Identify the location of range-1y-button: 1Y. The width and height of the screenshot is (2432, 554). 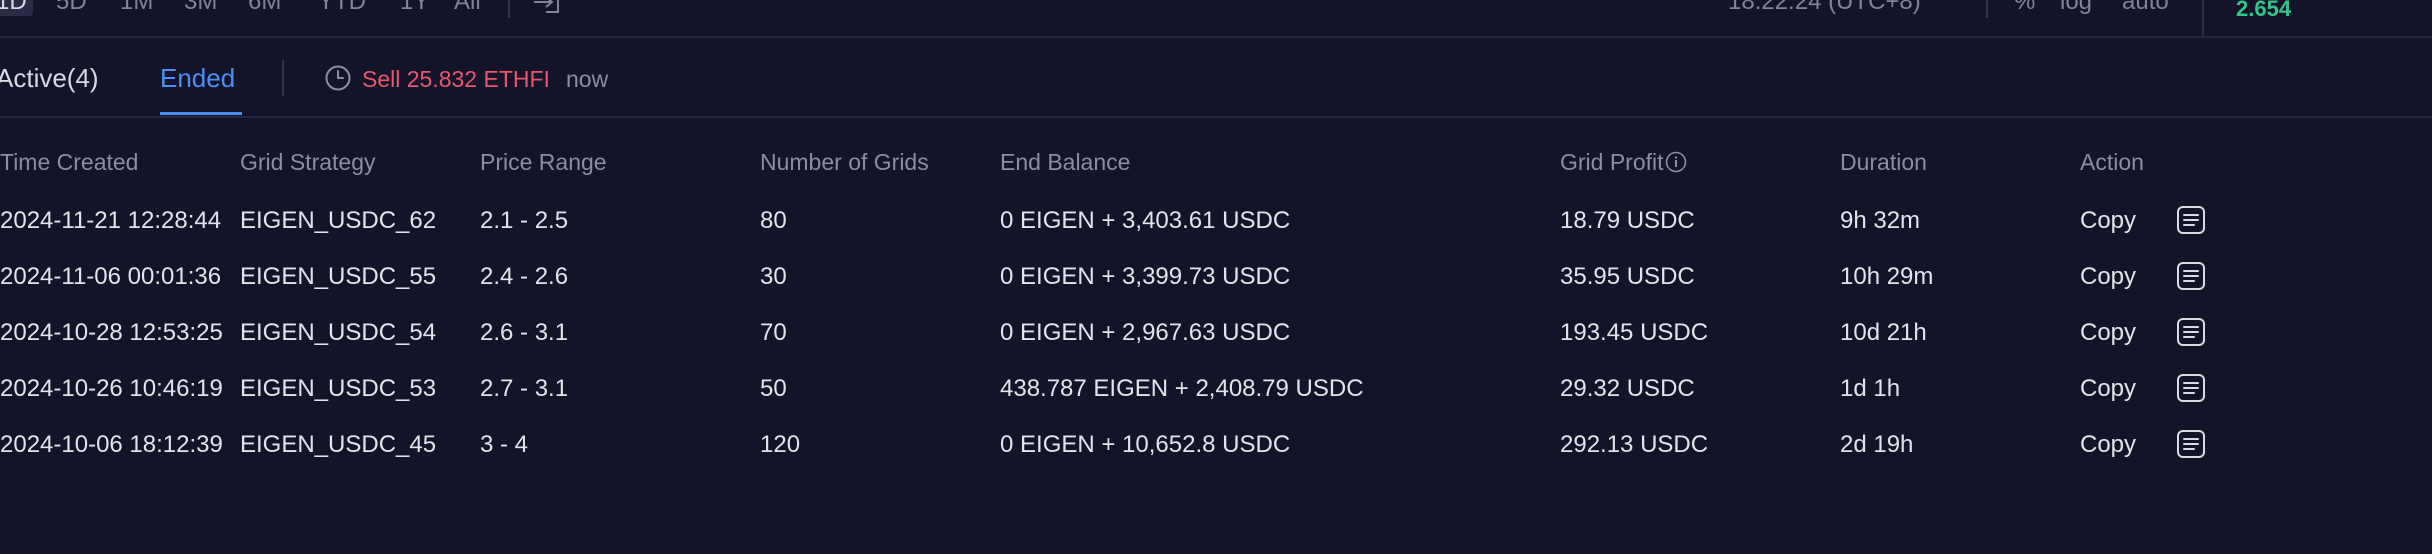
(414, 8).